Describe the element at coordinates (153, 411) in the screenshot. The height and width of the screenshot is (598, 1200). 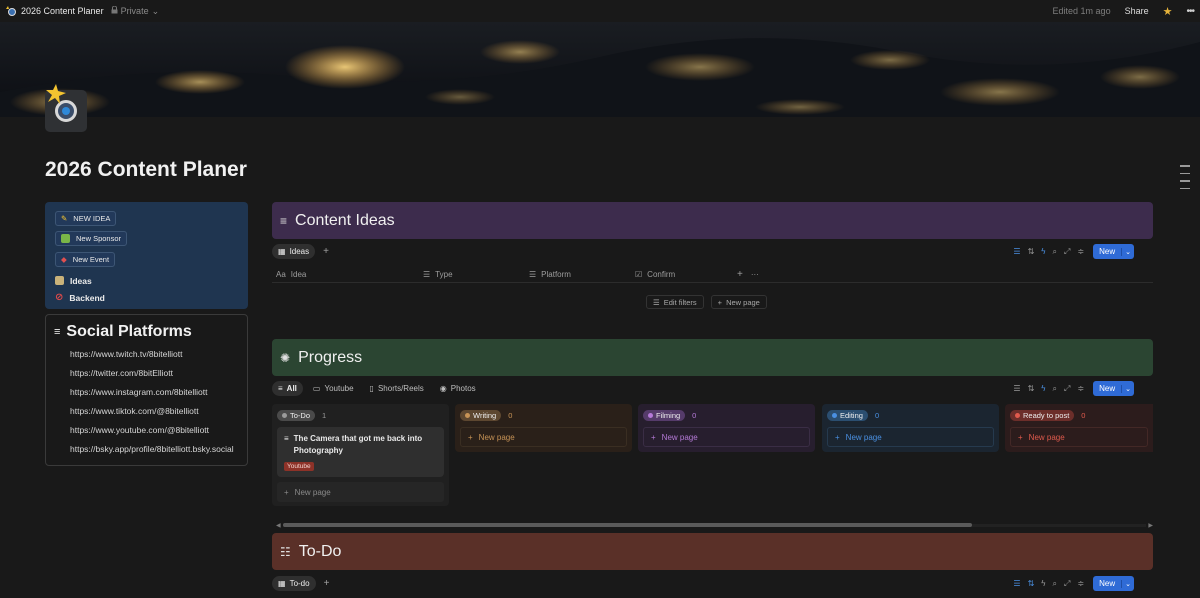
I see `tiktok-link: https://www.tiktok.com/@8bitelliott` at that location.